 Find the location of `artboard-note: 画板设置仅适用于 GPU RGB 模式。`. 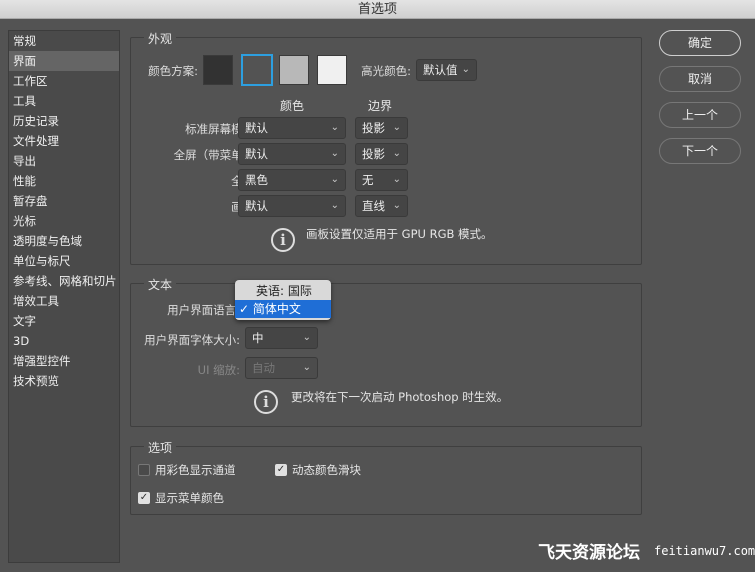

artboard-note: 画板设置仅适用于 GPU RGB 模式。 is located at coordinates (399, 234).